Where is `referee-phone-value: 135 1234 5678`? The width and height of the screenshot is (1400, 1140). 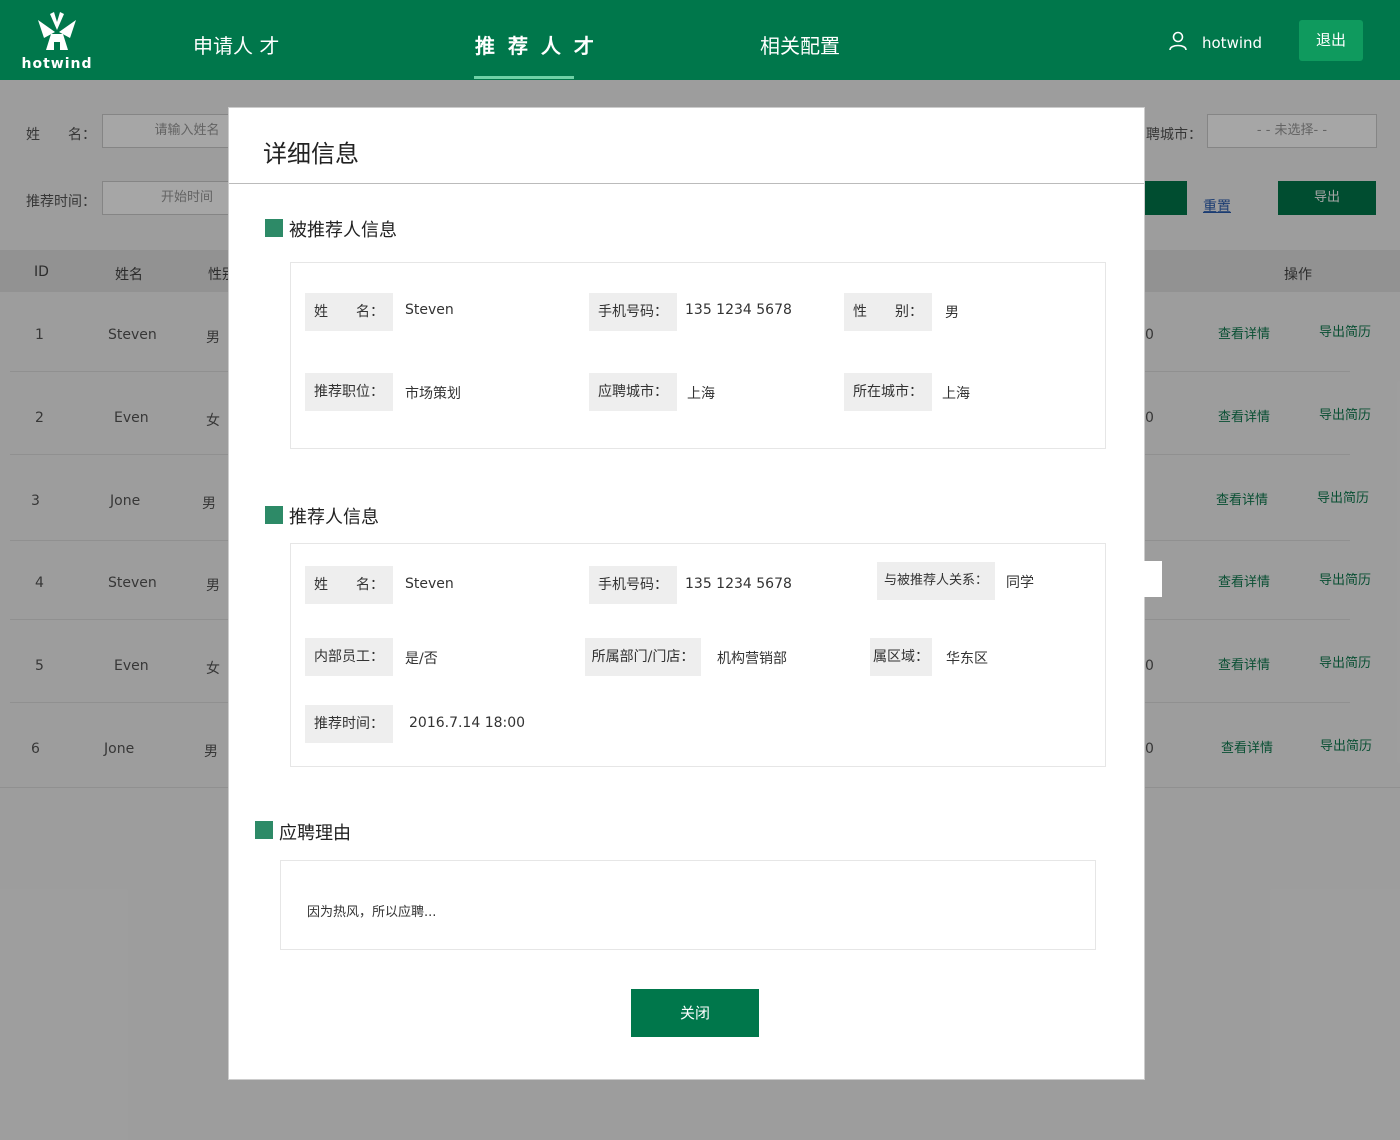 referee-phone-value: 135 1234 5678 is located at coordinates (738, 310).